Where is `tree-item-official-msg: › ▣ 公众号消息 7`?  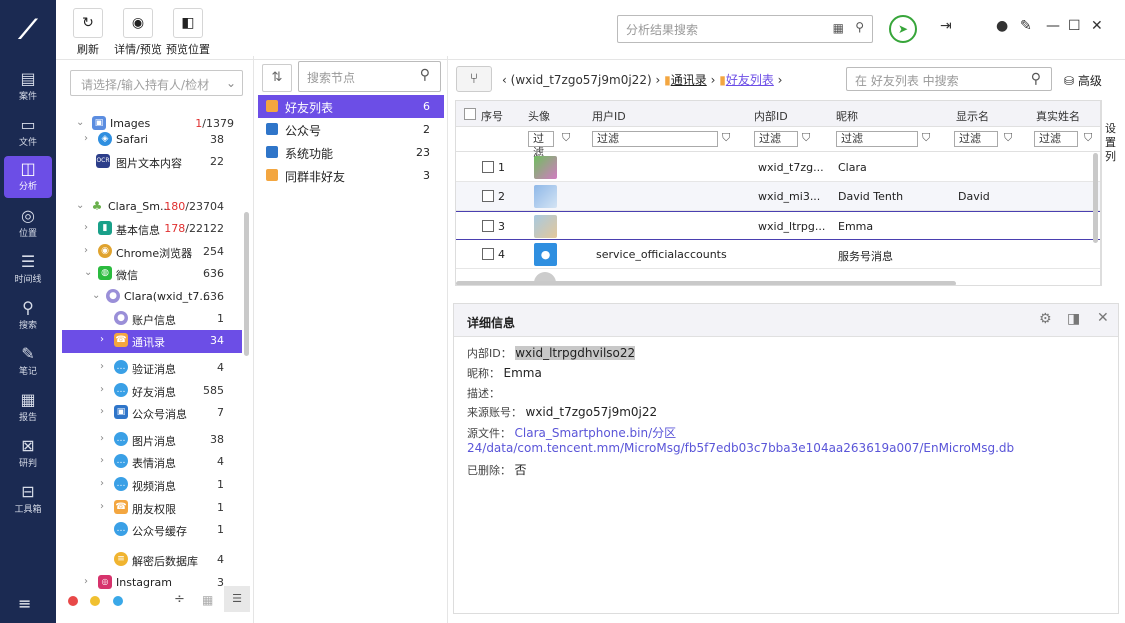
tree-item-official-msg: › ▣ 公众号消息 7 is located at coordinates (152, 413).